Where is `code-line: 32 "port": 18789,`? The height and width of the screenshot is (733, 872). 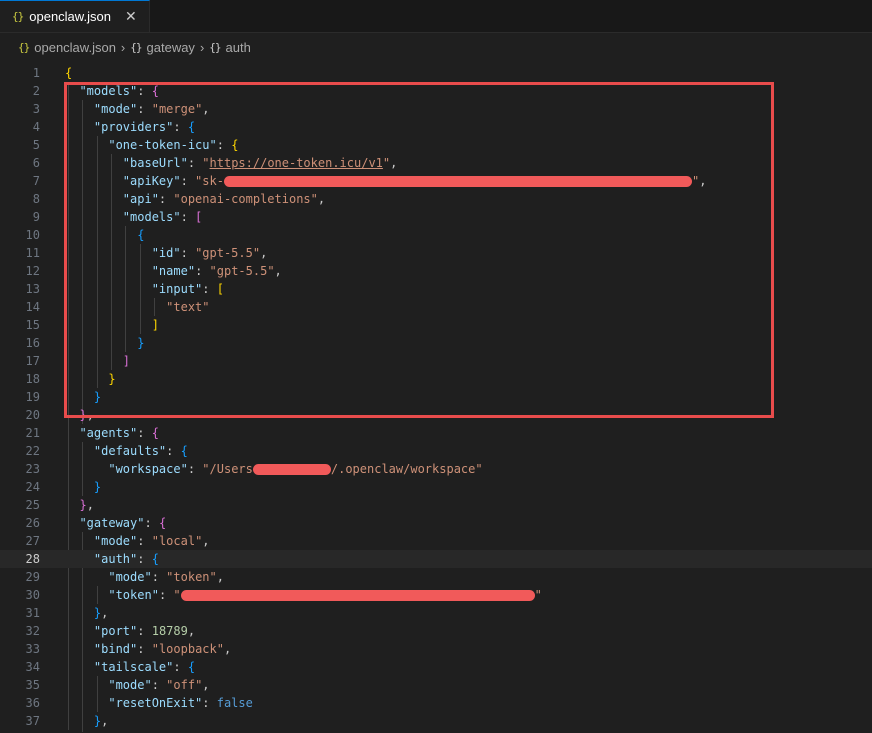
code-line: 32 "port": 18789, is located at coordinates (436, 631).